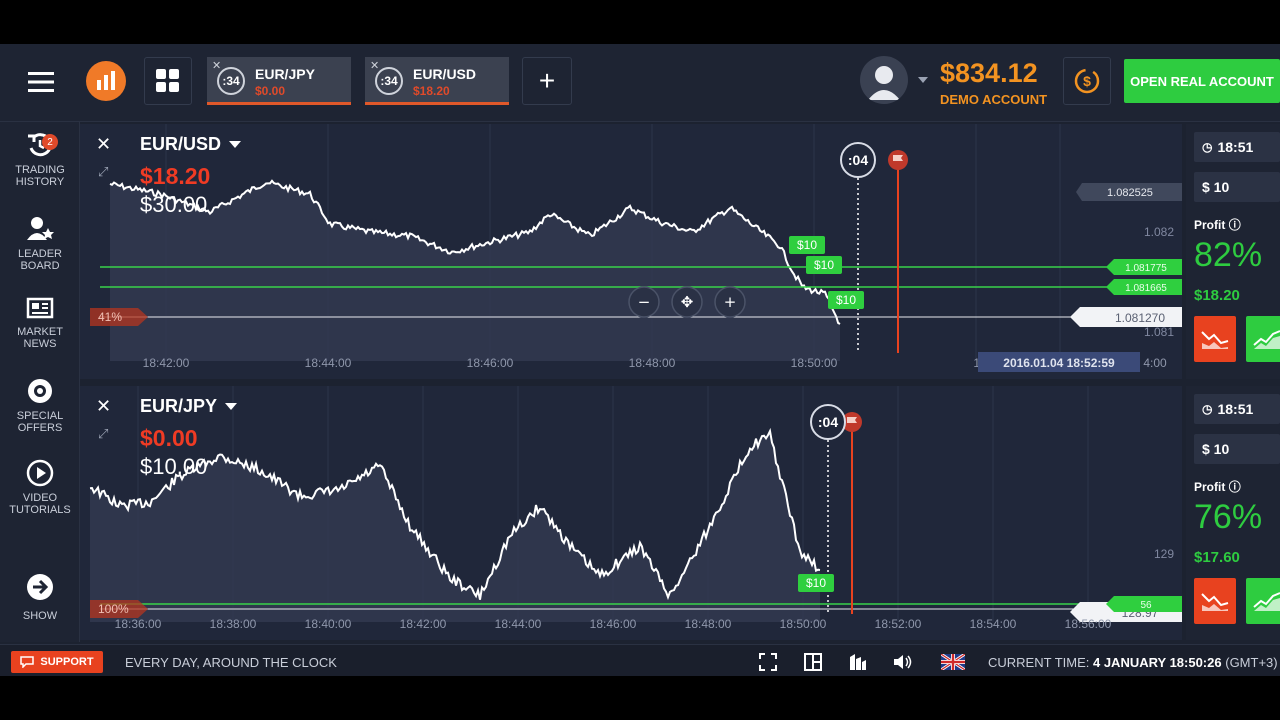  I want to click on price-tag-label: 1.082525, so click(1130, 193).